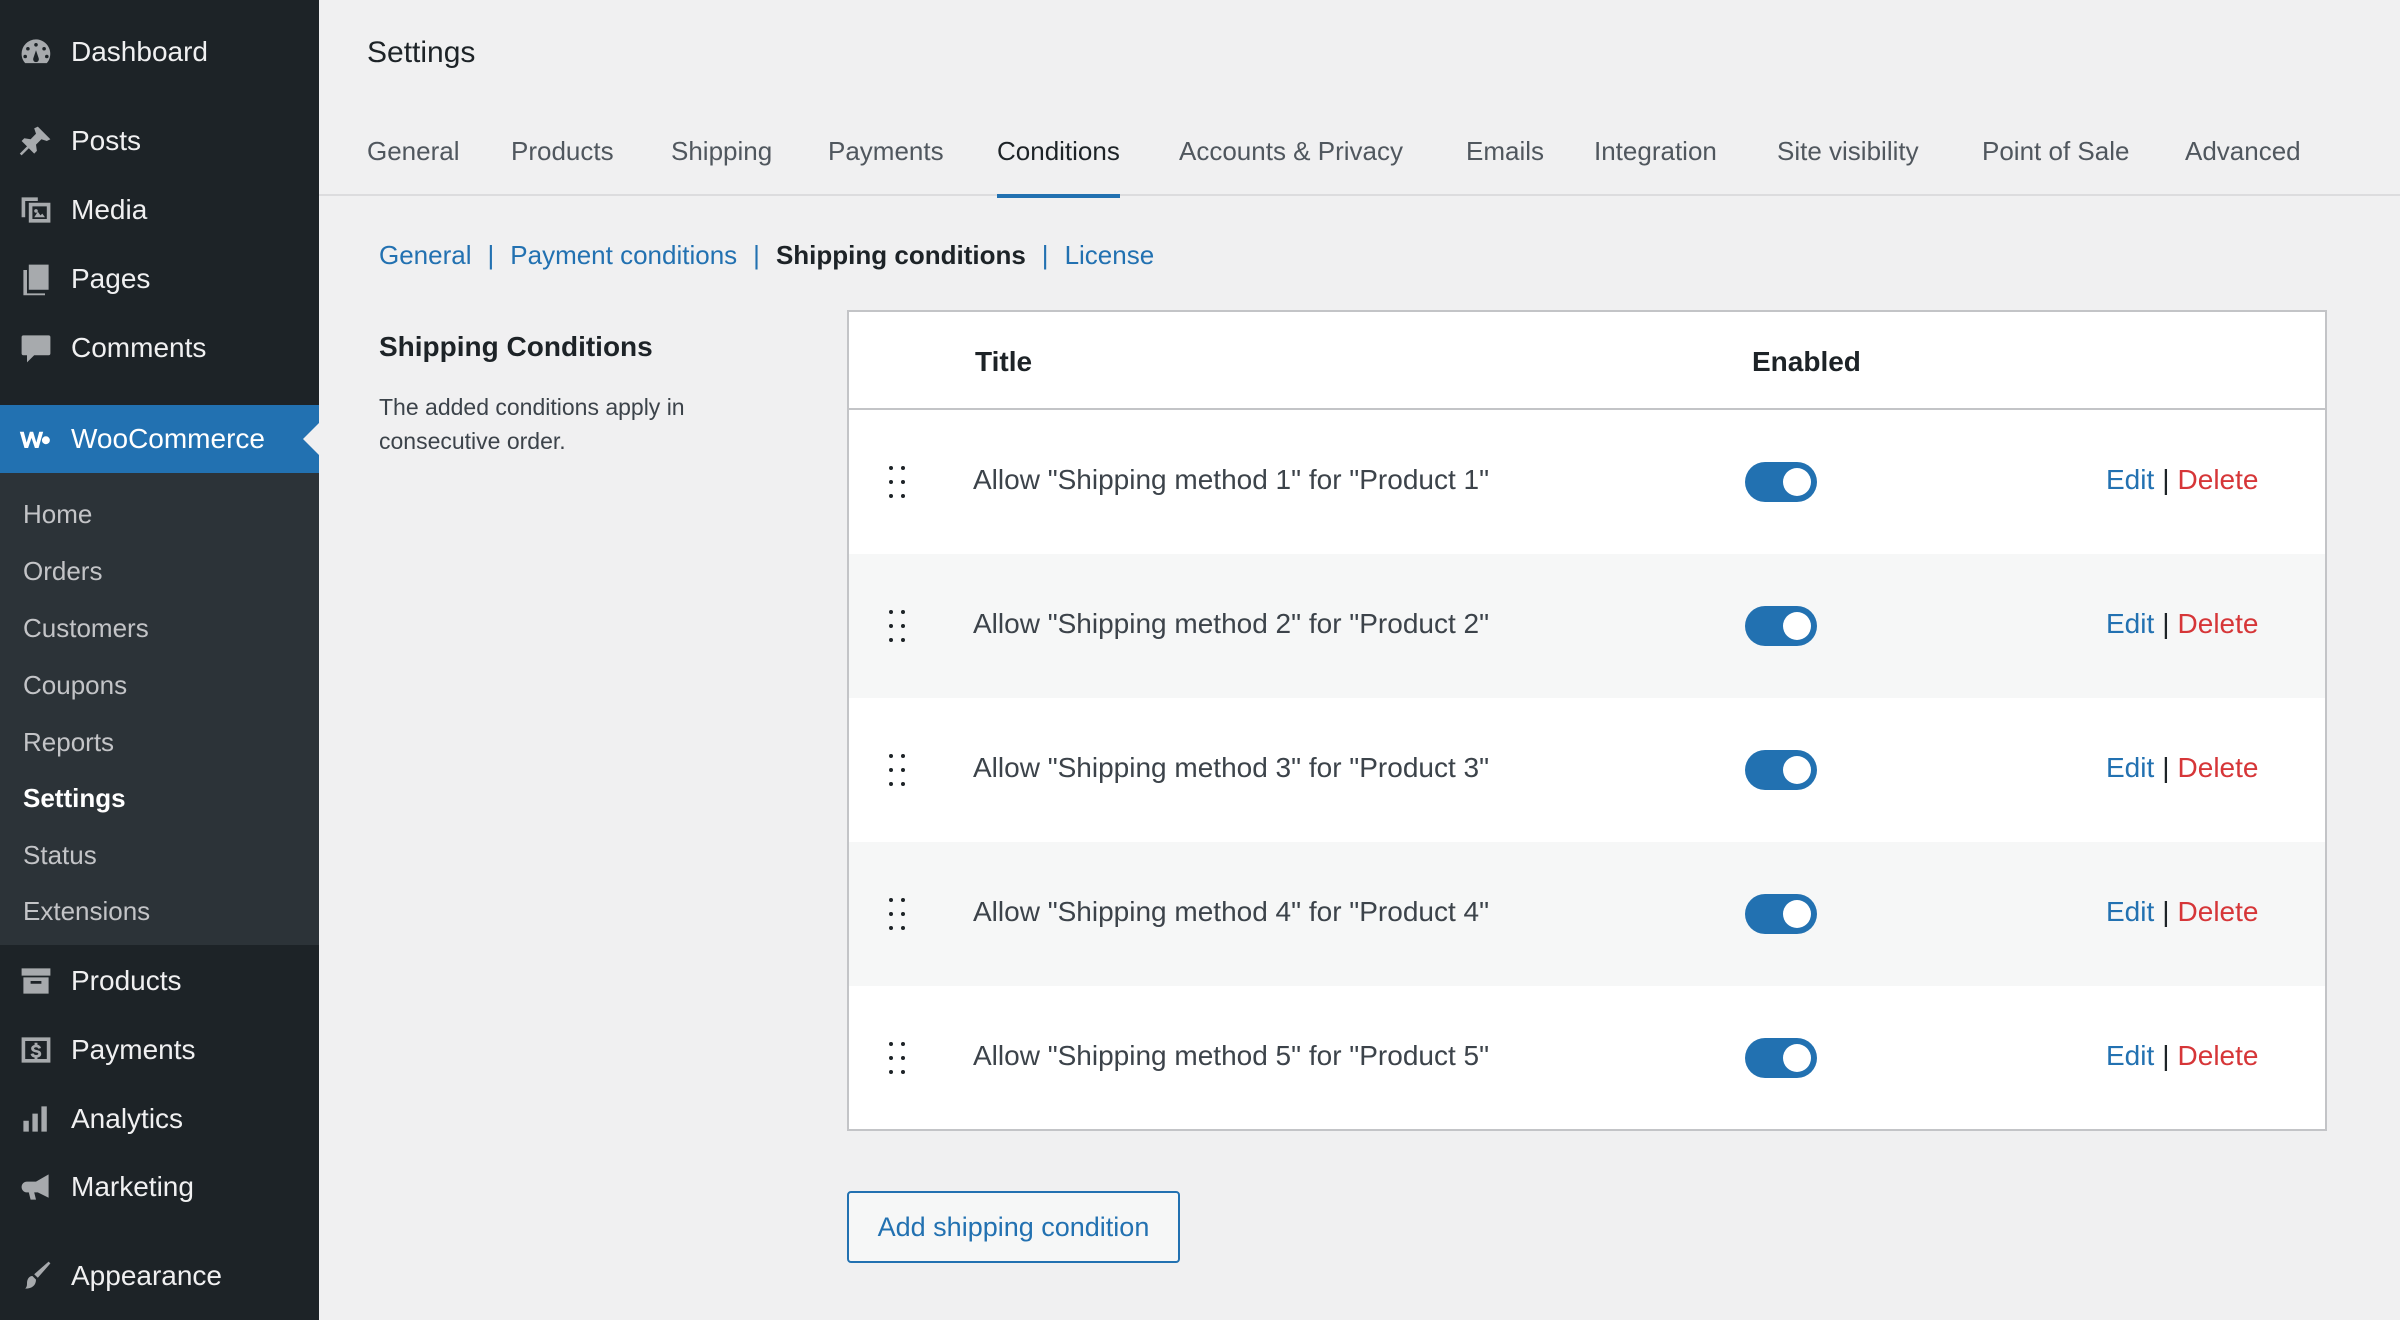  What do you see at coordinates (1587, 361) in the screenshot?
I see `table-header: Title Enabled` at bounding box center [1587, 361].